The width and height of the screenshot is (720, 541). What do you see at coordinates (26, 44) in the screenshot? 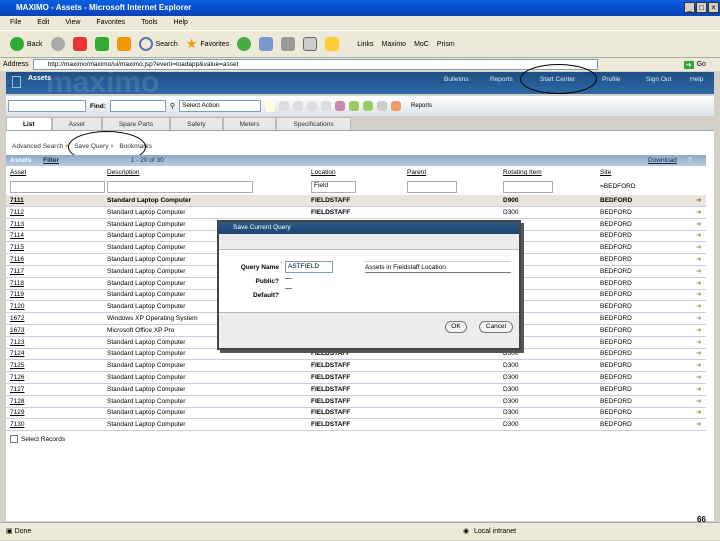
I see `back-button: Back` at bounding box center [26, 44].